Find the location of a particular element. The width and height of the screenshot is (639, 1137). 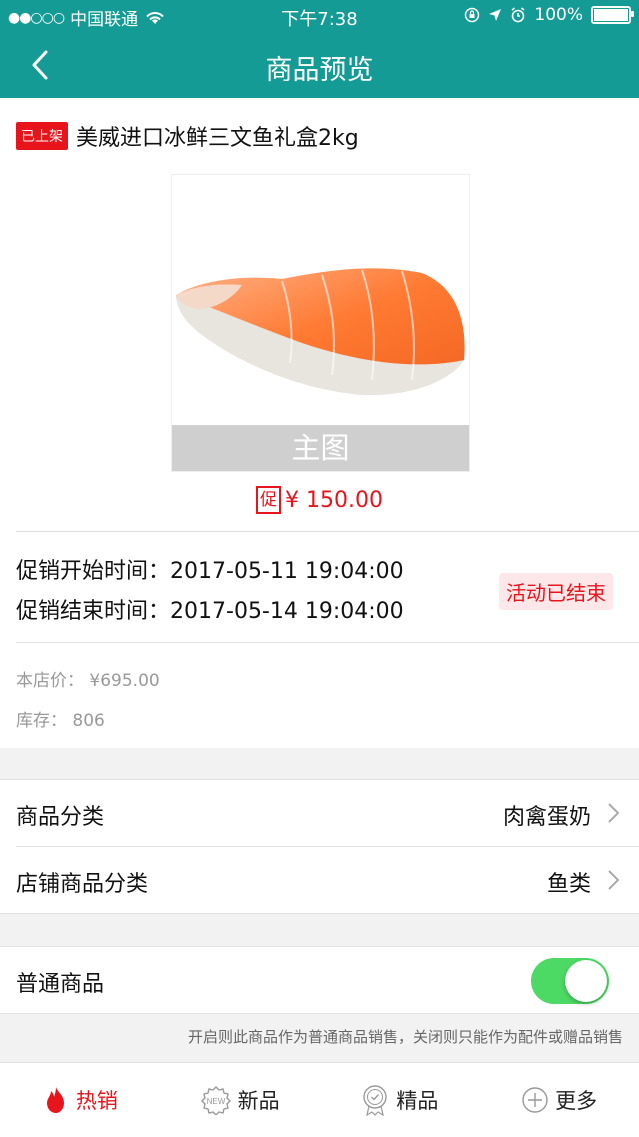

salmon-fillet-image is located at coordinates (320, 332).